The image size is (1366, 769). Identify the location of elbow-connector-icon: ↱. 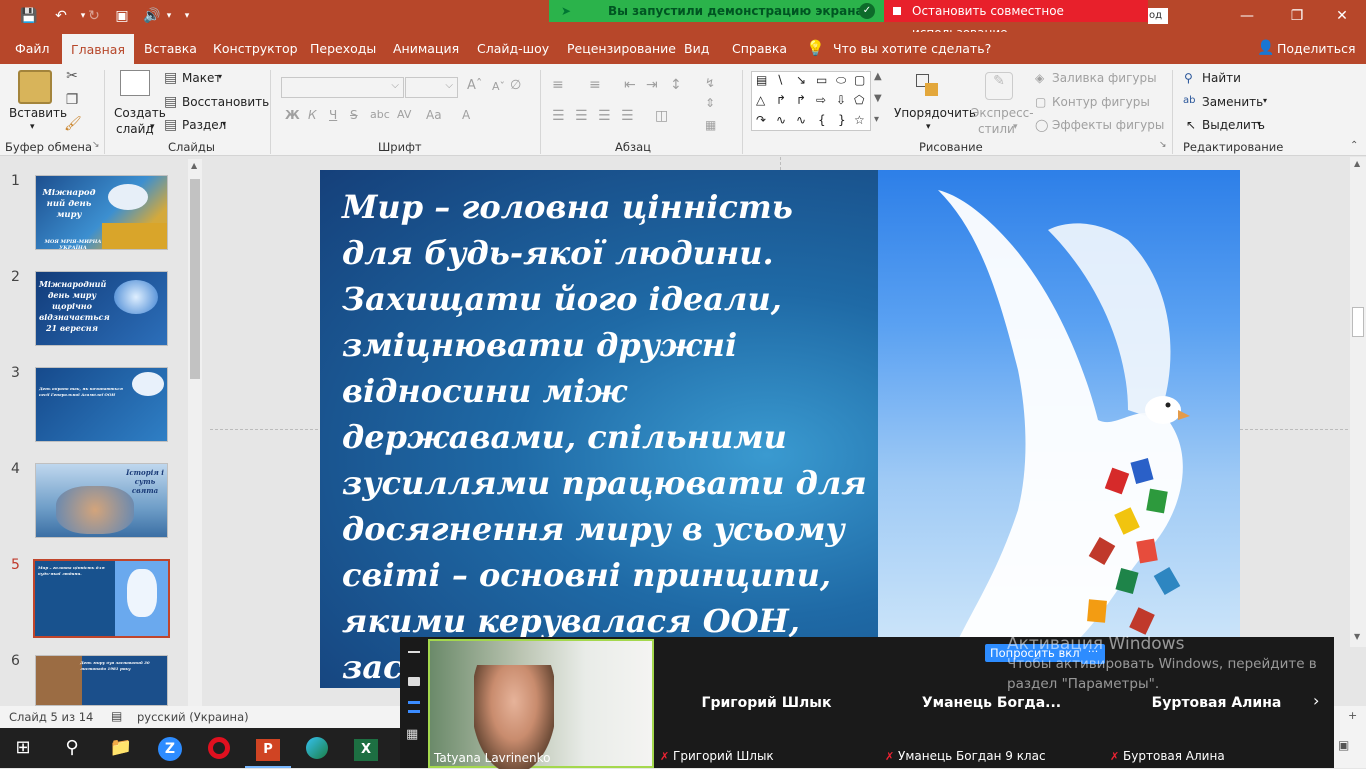
(781, 100).